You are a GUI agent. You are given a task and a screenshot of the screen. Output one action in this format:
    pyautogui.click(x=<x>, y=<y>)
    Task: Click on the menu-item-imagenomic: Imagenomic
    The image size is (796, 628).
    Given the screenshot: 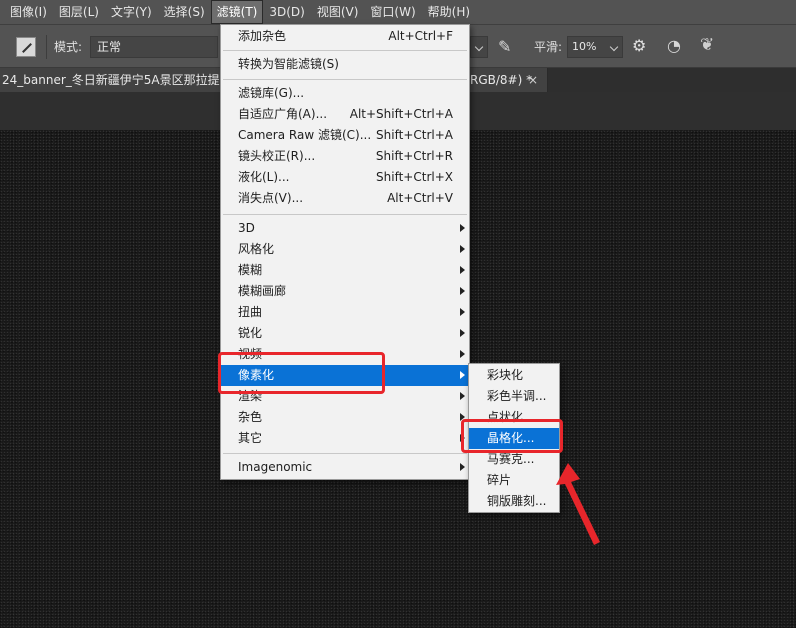 What is the action you would take?
    pyautogui.click(x=345, y=467)
    